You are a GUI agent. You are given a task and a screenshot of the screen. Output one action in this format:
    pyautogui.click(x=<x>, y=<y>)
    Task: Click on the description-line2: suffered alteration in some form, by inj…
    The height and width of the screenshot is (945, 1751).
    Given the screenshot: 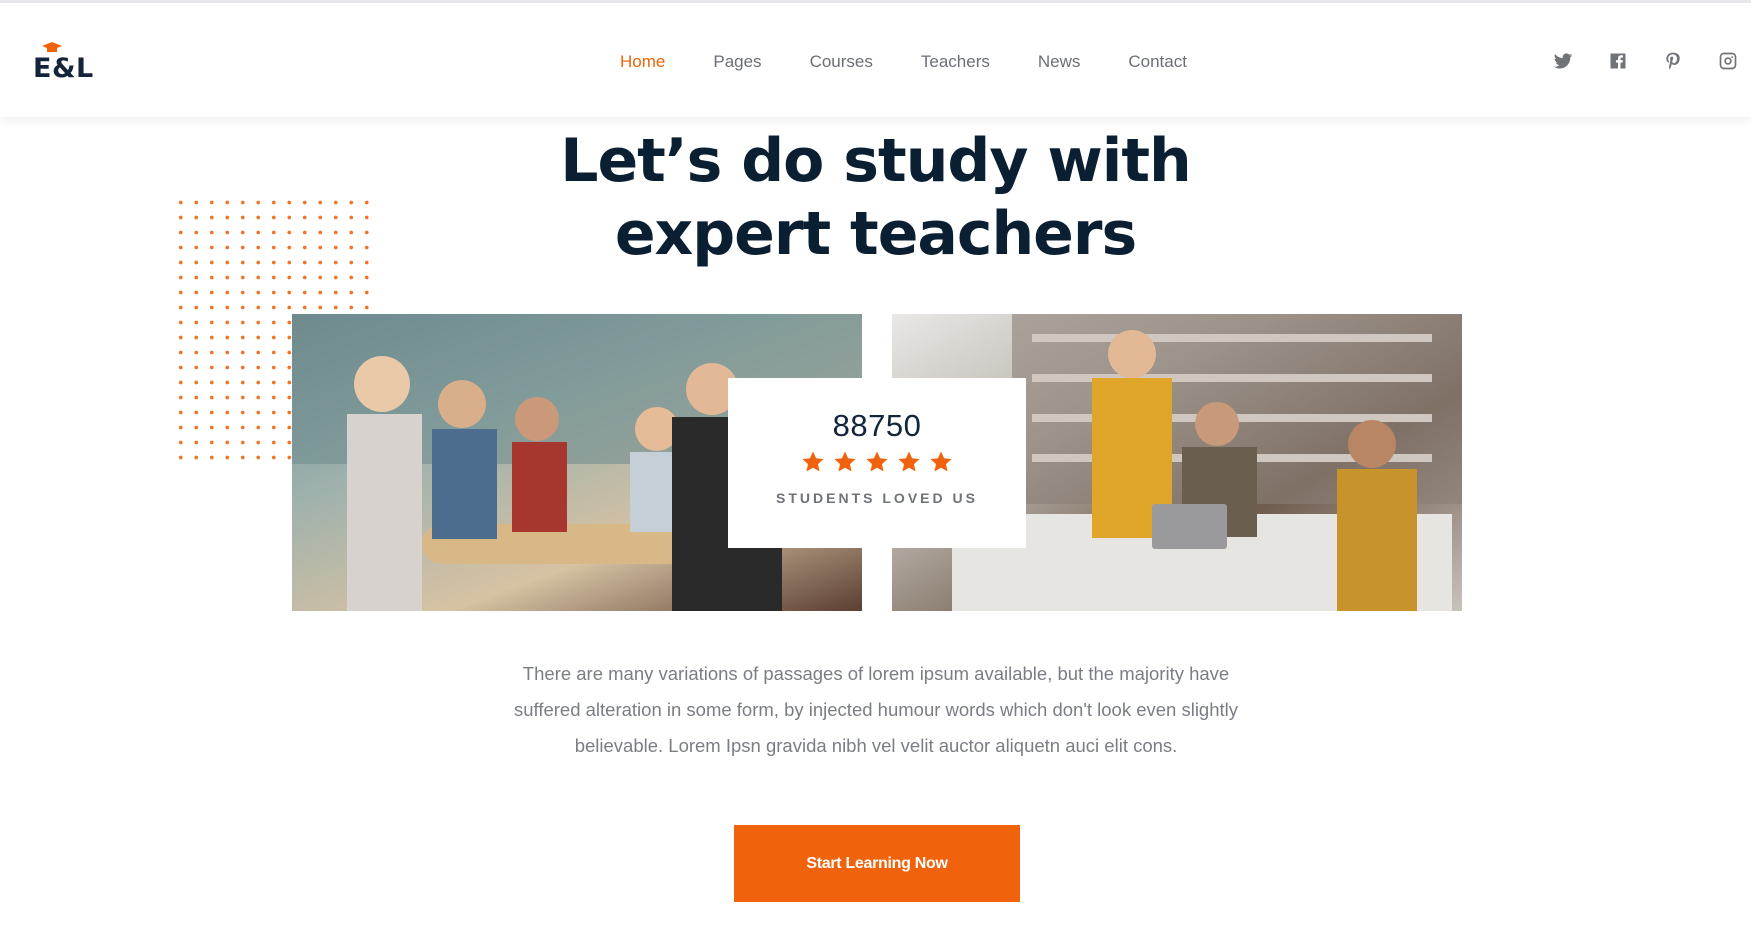 What is the action you would take?
    pyautogui.click(x=876, y=709)
    